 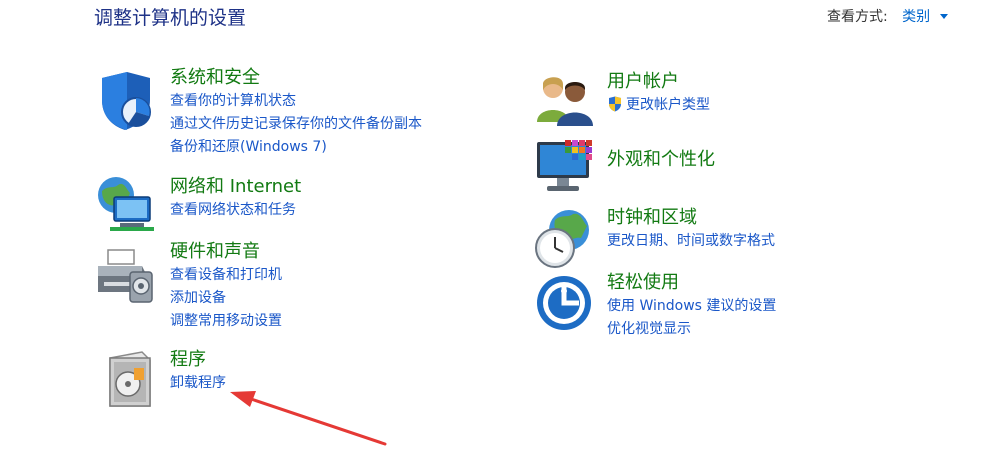 I want to click on category-body: 网络和 Internet 查看网络状态和任务, so click(x=235, y=198).